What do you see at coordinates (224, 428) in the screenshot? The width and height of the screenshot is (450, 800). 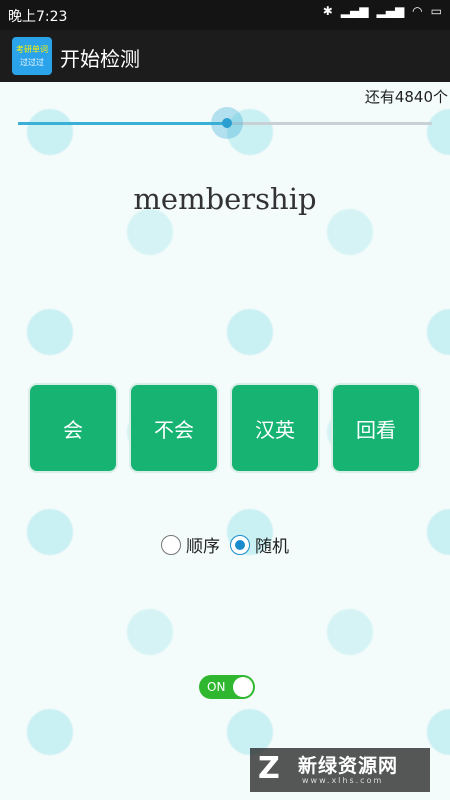 I see `answer-buttons: 会 不会 汉英 回看` at bounding box center [224, 428].